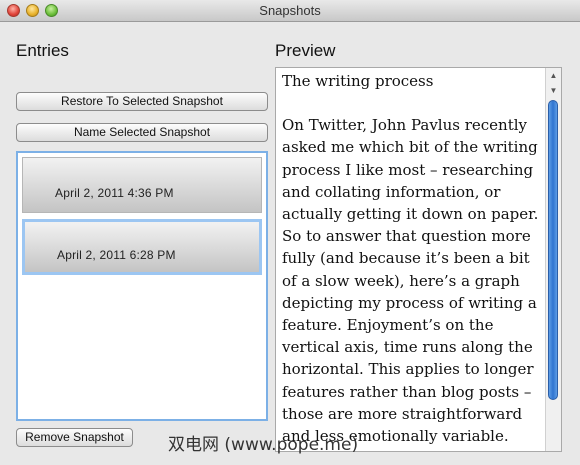  Describe the element at coordinates (142, 185) in the screenshot. I see `snapshot-list-item: April 2, 2011 4:36 PM` at that location.